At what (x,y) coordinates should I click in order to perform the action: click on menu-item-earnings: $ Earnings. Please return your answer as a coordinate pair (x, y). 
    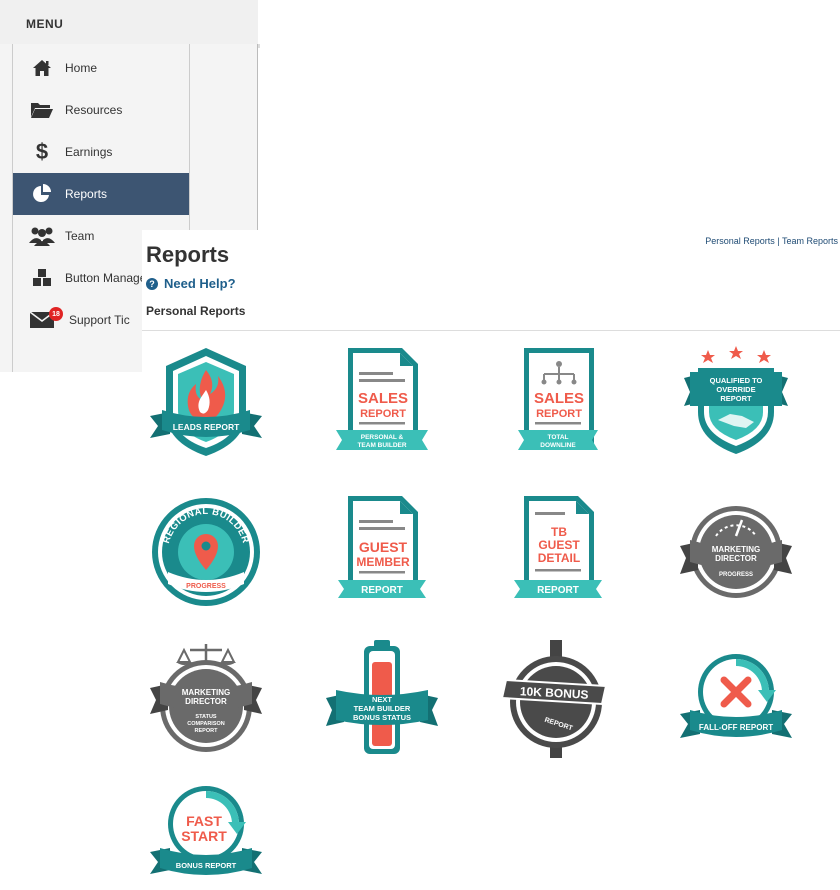
    Looking at the image, I should click on (101, 152).